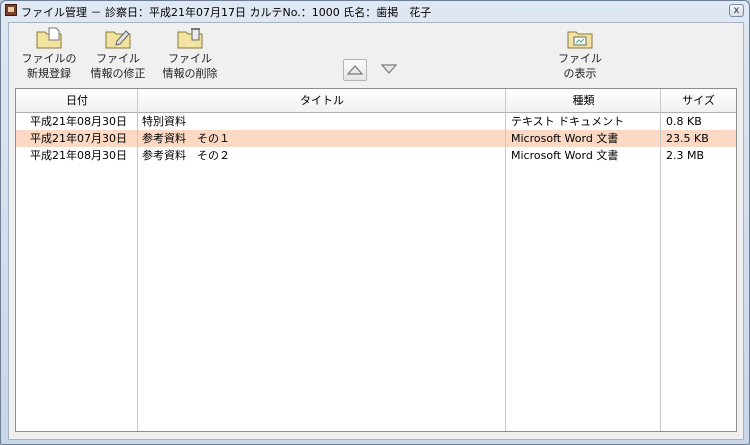 This screenshot has width=750, height=445. Describe the element at coordinates (78, 138) in the screenshot. I see `cell-date: 平成21年07月30日` at that location.